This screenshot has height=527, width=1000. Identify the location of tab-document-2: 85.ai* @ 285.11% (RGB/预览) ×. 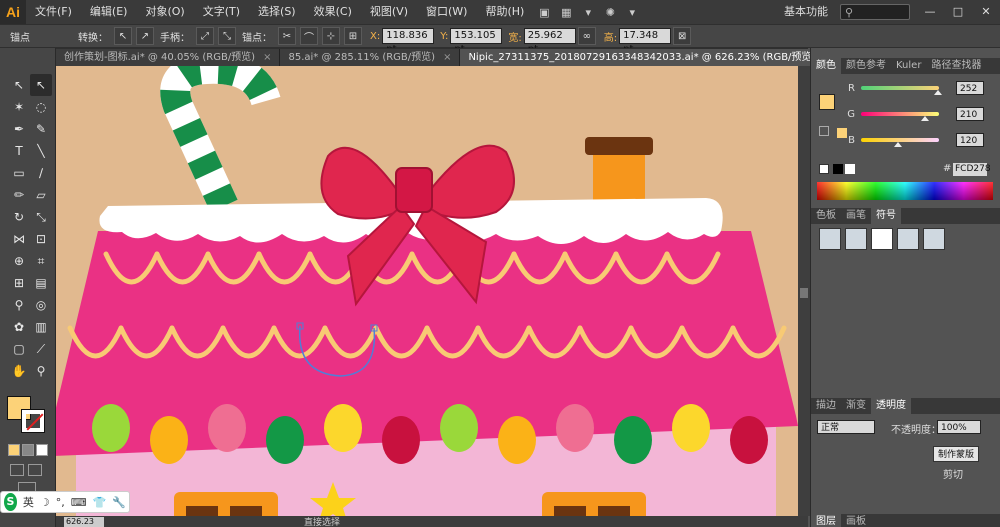
(370, 57).